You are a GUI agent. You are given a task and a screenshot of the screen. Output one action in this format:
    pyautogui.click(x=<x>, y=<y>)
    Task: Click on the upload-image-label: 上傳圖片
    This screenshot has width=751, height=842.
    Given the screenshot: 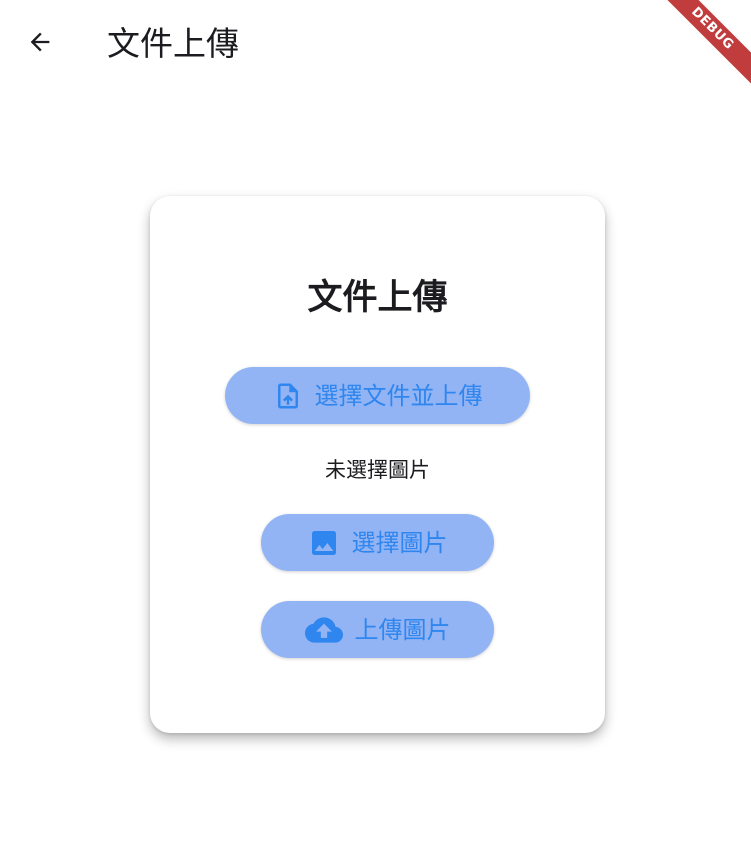 What is the action you would take?
    pyautogui.click(x=402, y=629)
    